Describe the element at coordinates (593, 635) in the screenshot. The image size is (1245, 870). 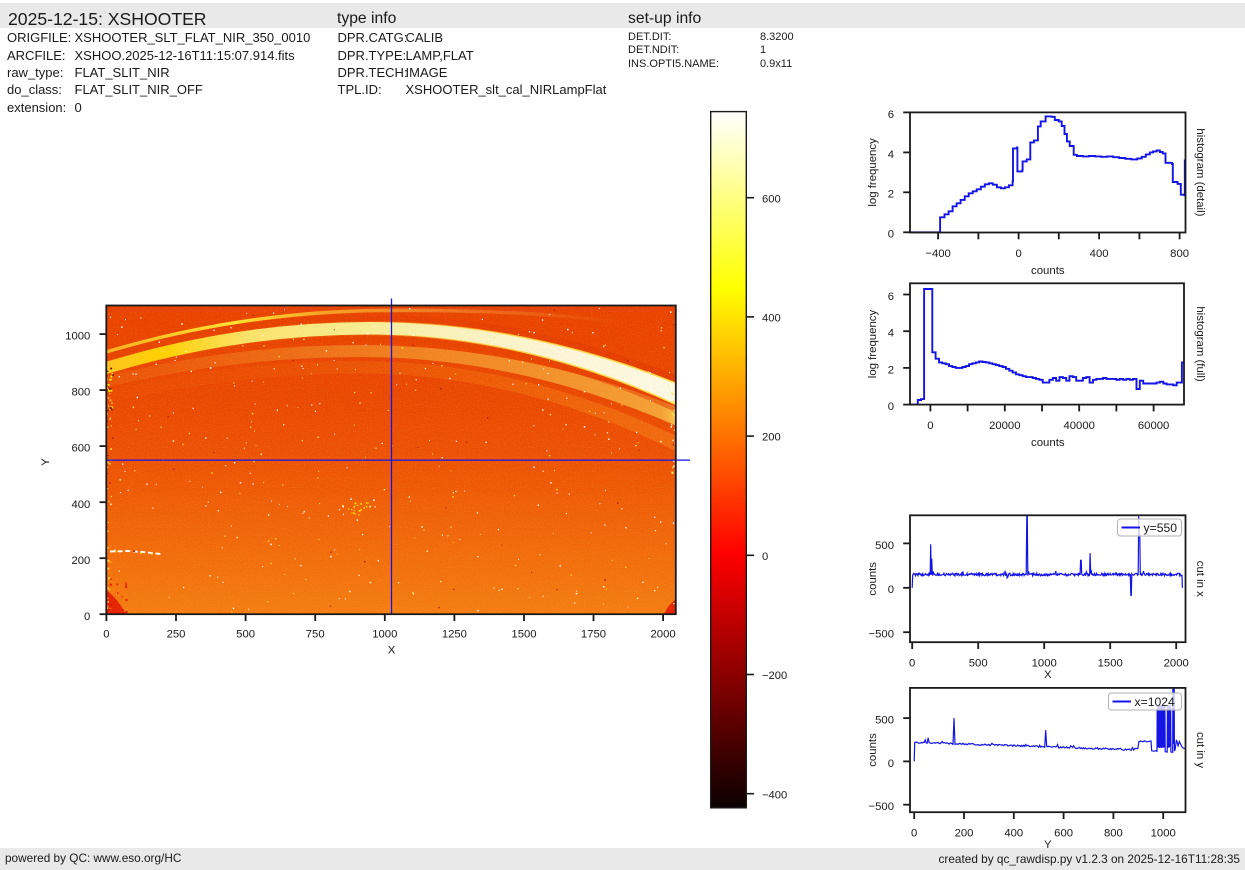
I see `svg-text: 1750` at that location.